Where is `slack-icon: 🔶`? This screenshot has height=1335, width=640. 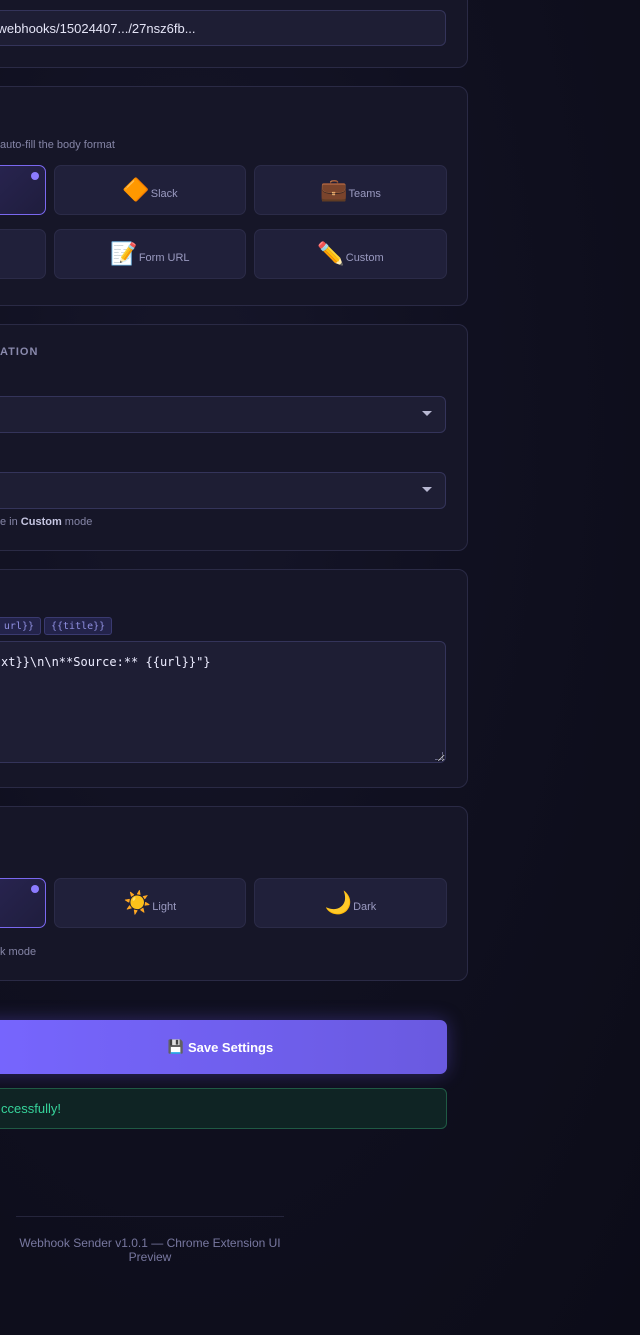 slack-icon: 🔶 is located at coordinates (136, 189).